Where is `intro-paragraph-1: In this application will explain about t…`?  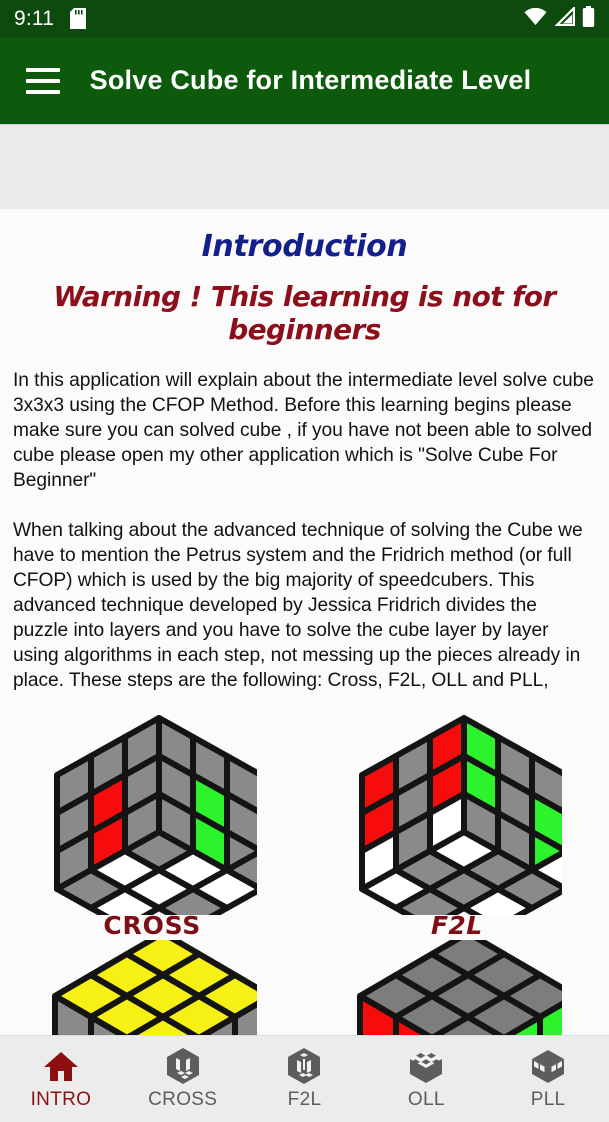
intro-paragraph-1: In this application will explain about t… is located at coordinates (303, 430).